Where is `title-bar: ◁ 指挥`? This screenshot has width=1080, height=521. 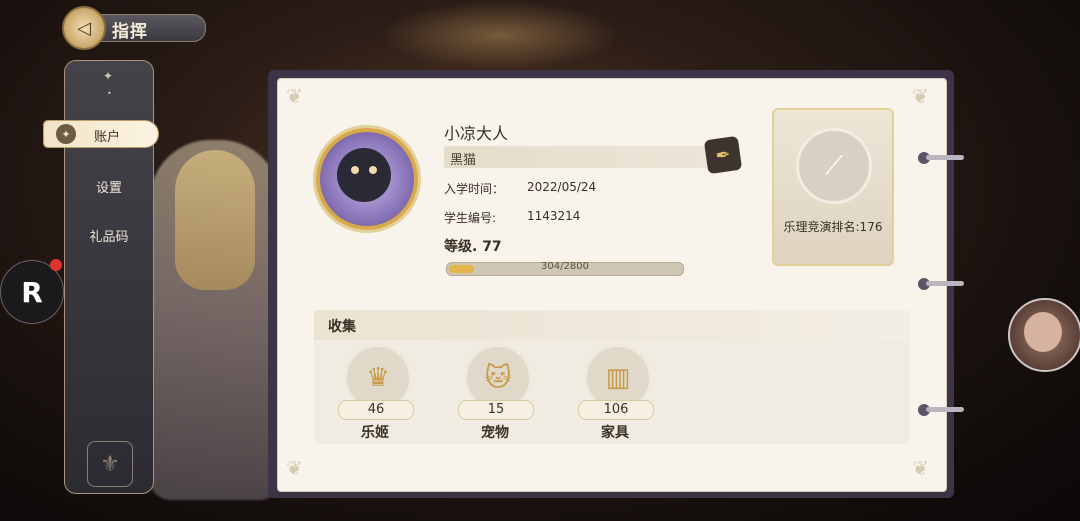
title-bar: ◁ 指挥 is located at coordinates (134, 28).